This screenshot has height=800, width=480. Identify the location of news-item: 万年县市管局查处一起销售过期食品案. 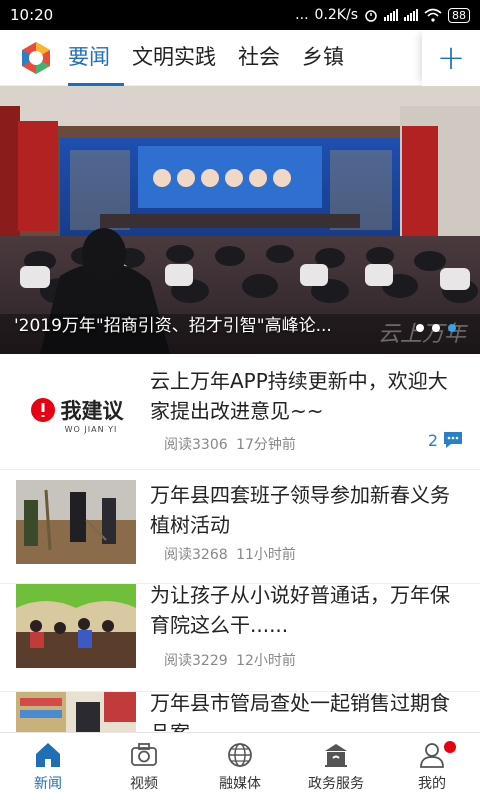
(240, 711).